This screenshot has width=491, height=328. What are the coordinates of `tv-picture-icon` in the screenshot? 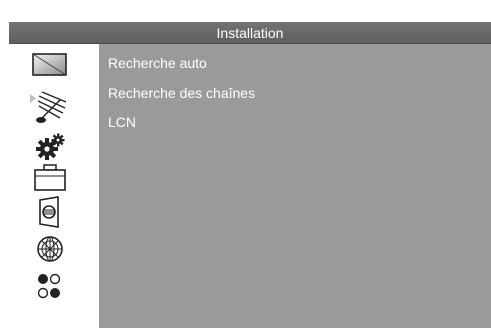 It's located at (49, 64).